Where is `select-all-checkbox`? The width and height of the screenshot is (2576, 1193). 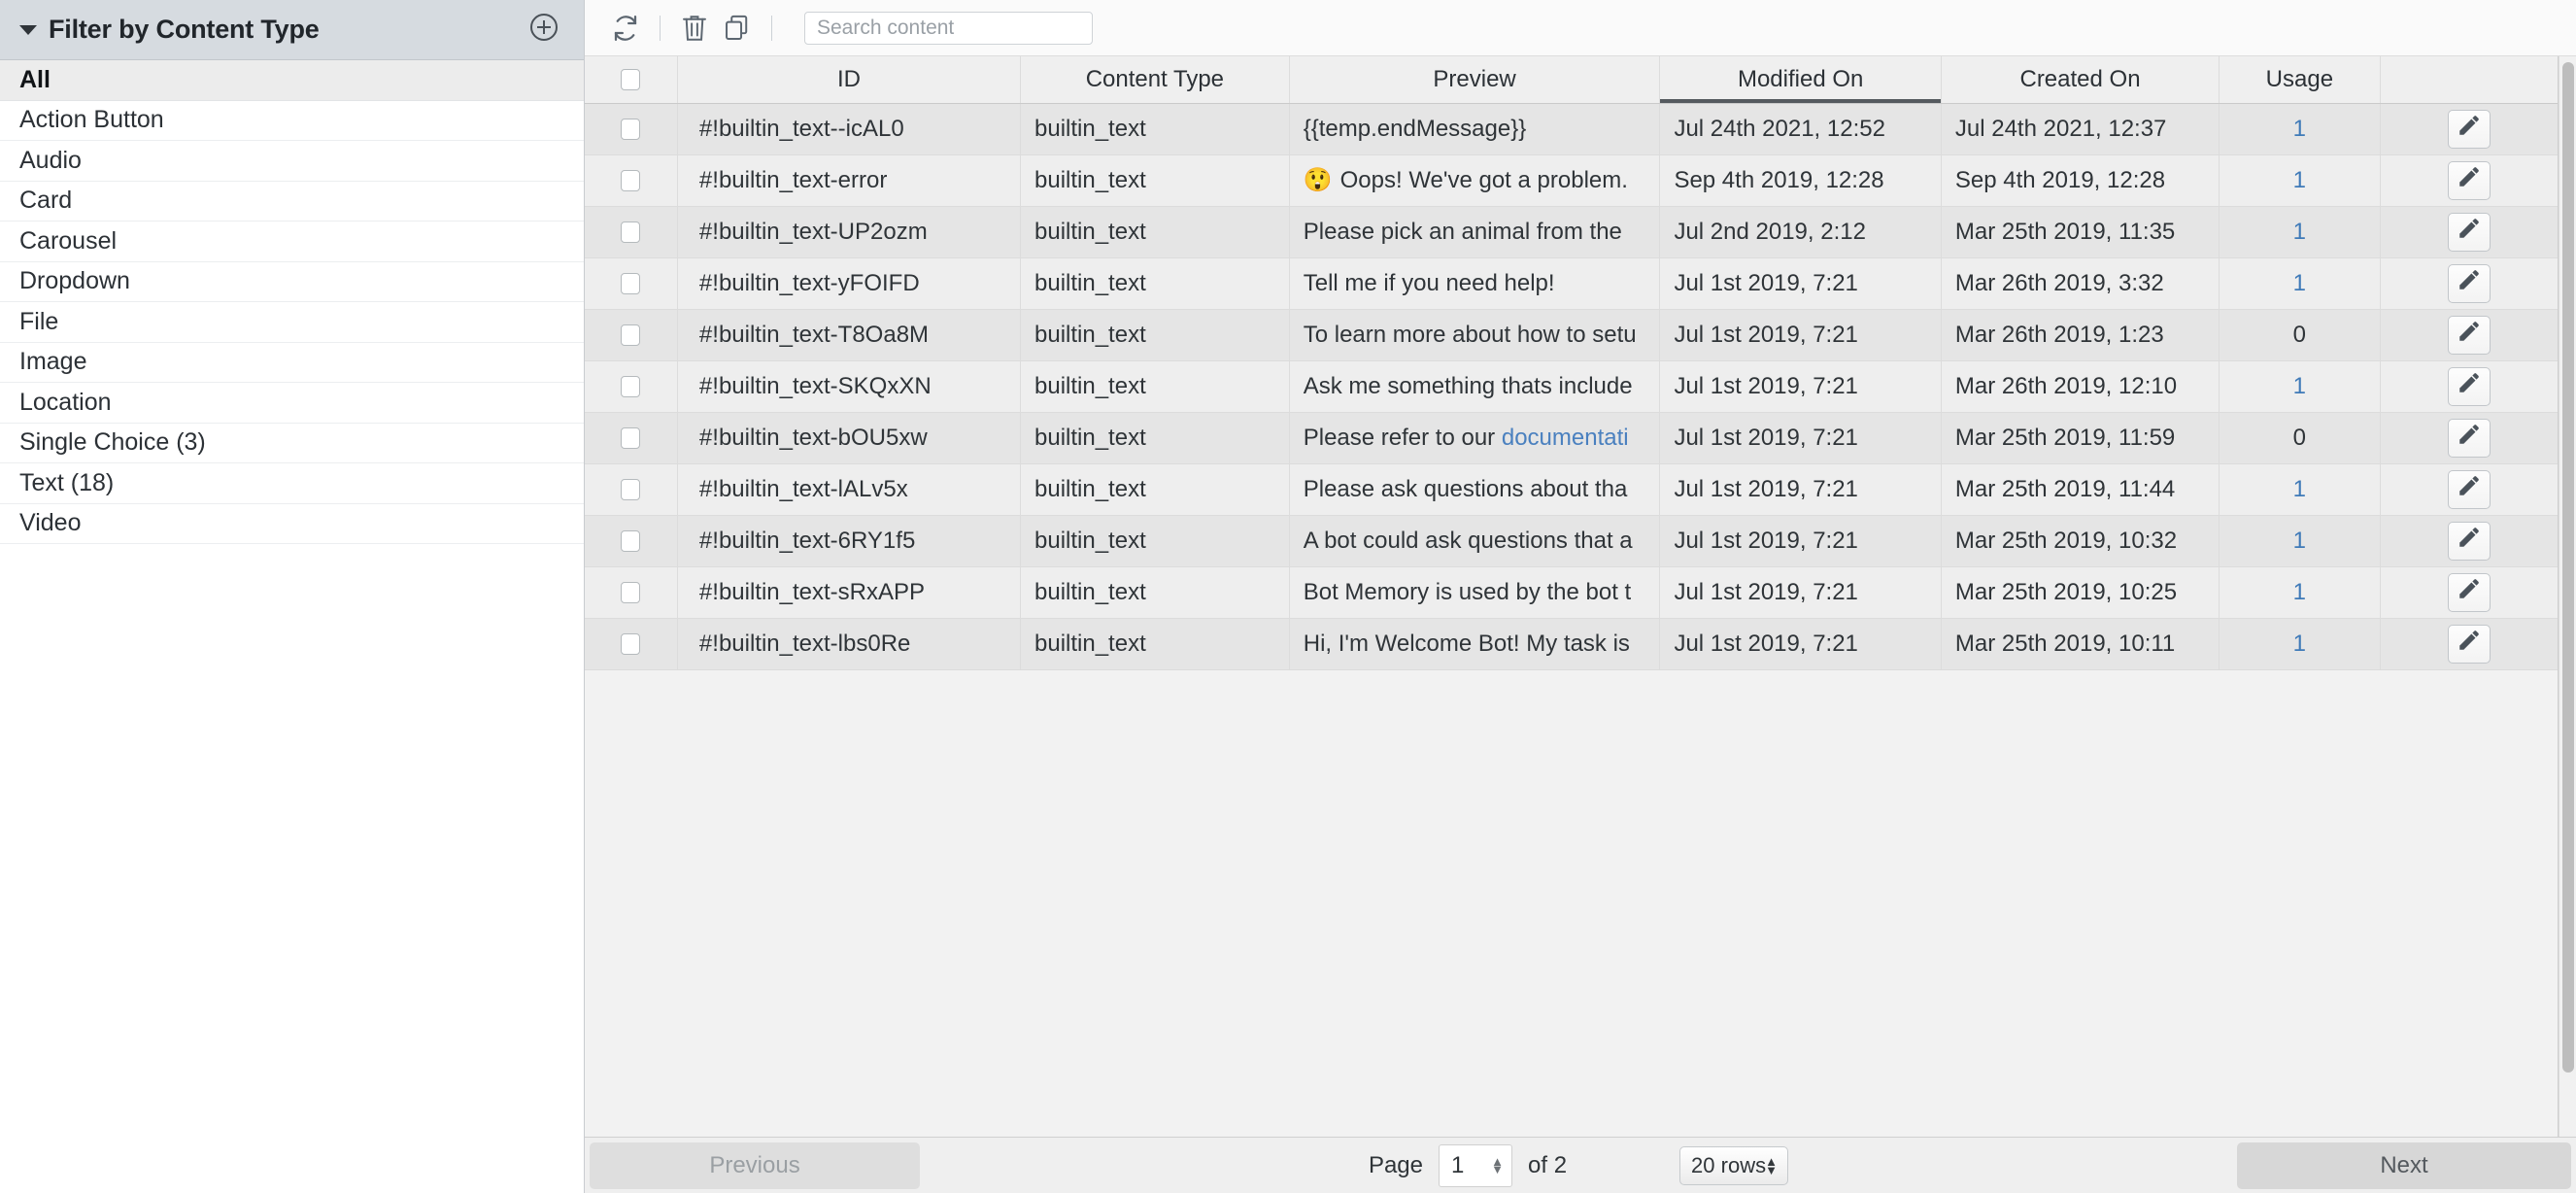 select-all-checkbox is located at coordinates (631, 80).